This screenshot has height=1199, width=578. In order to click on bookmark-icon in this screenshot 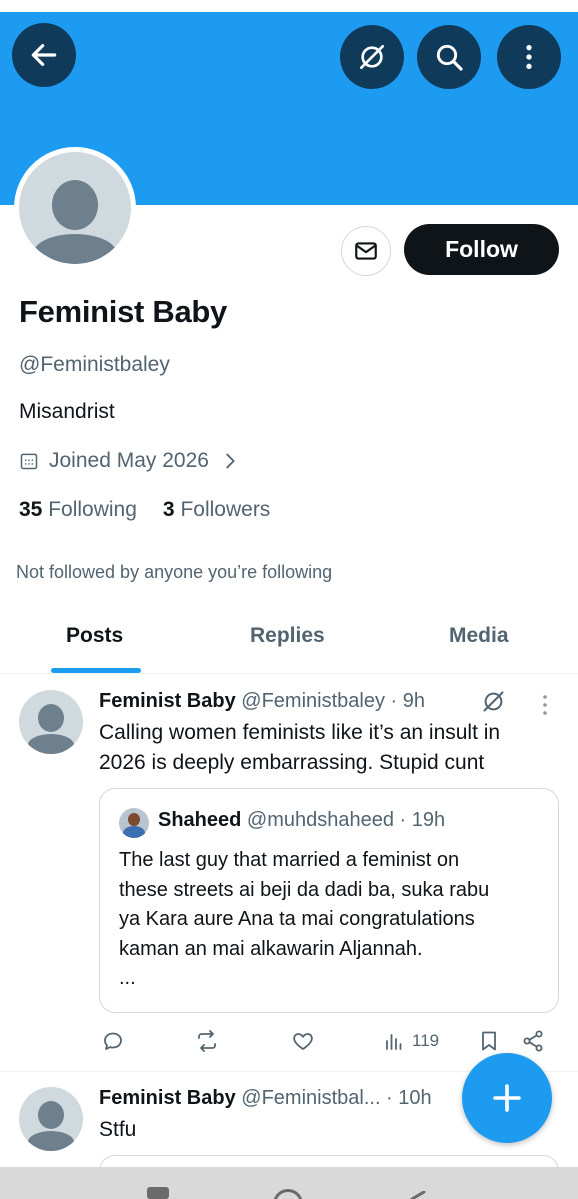, I will do `click(489, 1041)`.